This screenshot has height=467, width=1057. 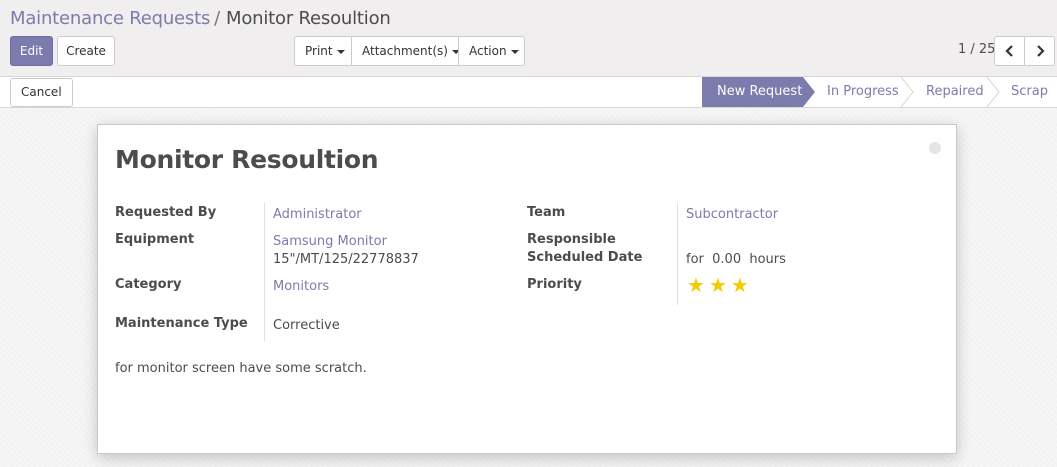 What do you see at coordinates (330, 242) in the screenshot?
I see `equipment-value: Samsung Monitor` at bounding box center [330, 242].